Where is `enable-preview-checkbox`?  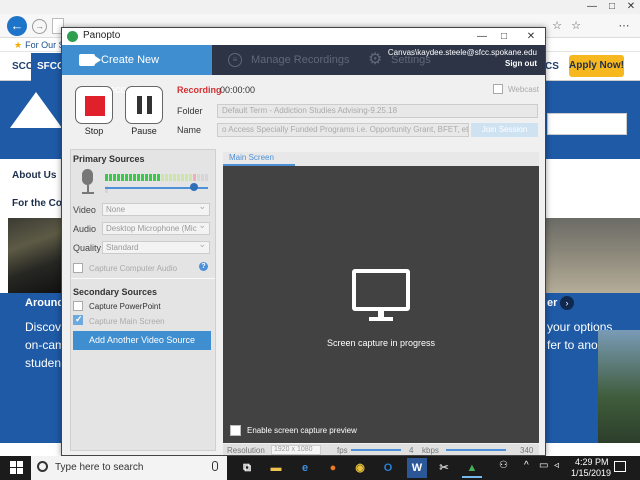
enable-preview-checkbox is located at coordinates (235, 430).